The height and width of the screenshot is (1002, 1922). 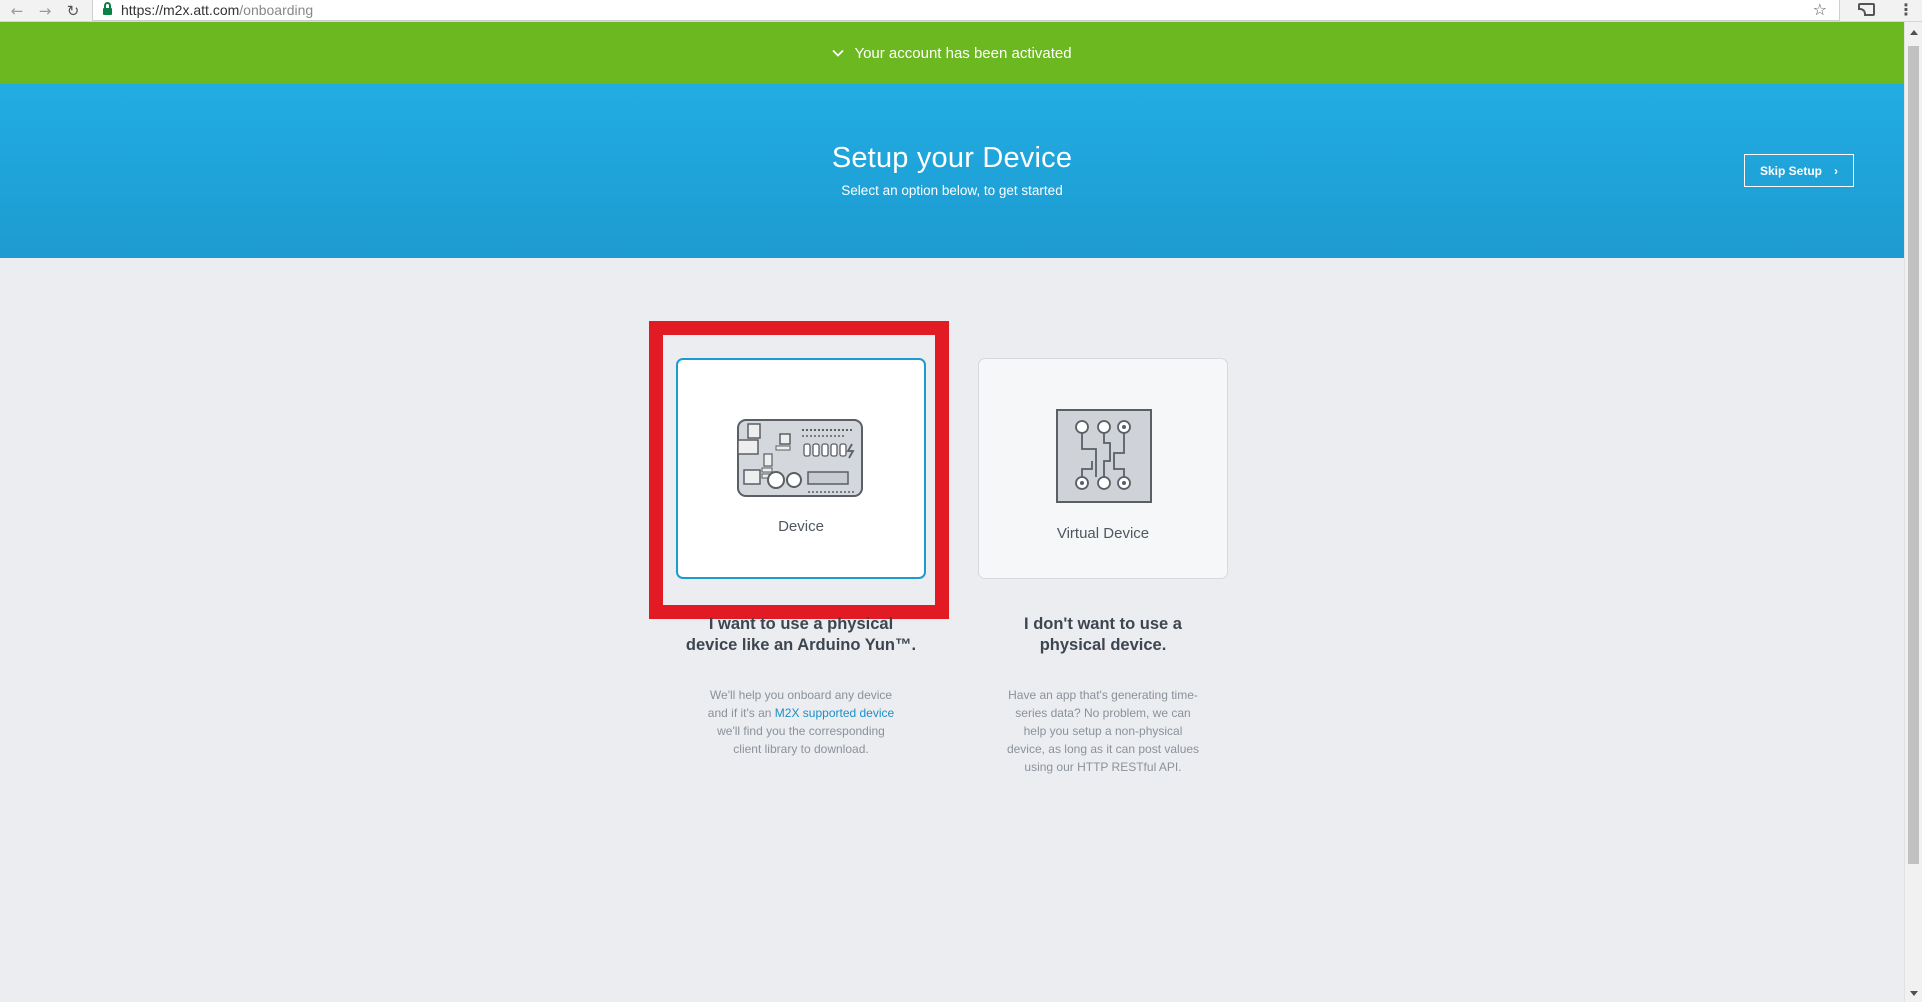 What do you see at coordinates (801, 731) in the screenshot?
I see `device-body-line: we'll find you the corresponding` at bounding box center [801, 731].